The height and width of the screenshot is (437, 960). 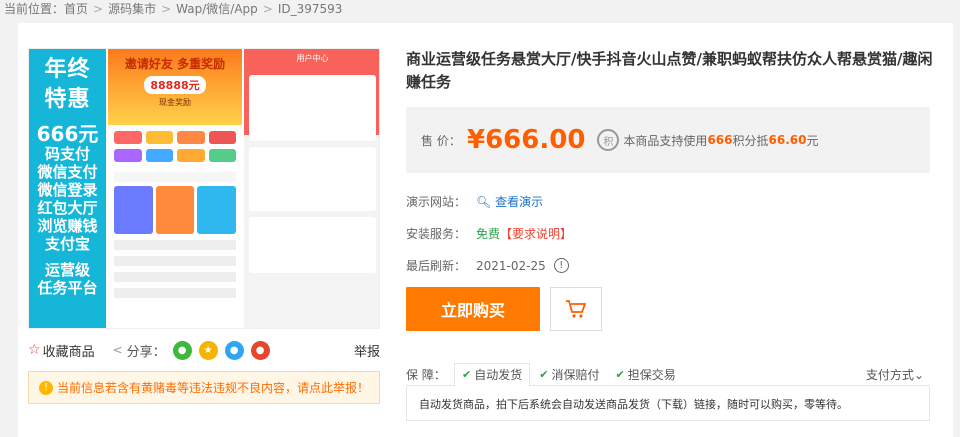 What do you see at coordinates (918, 374) in the screenshot?
I see `chevron-down-icon: ⌄` at bounding box center [918, 374].